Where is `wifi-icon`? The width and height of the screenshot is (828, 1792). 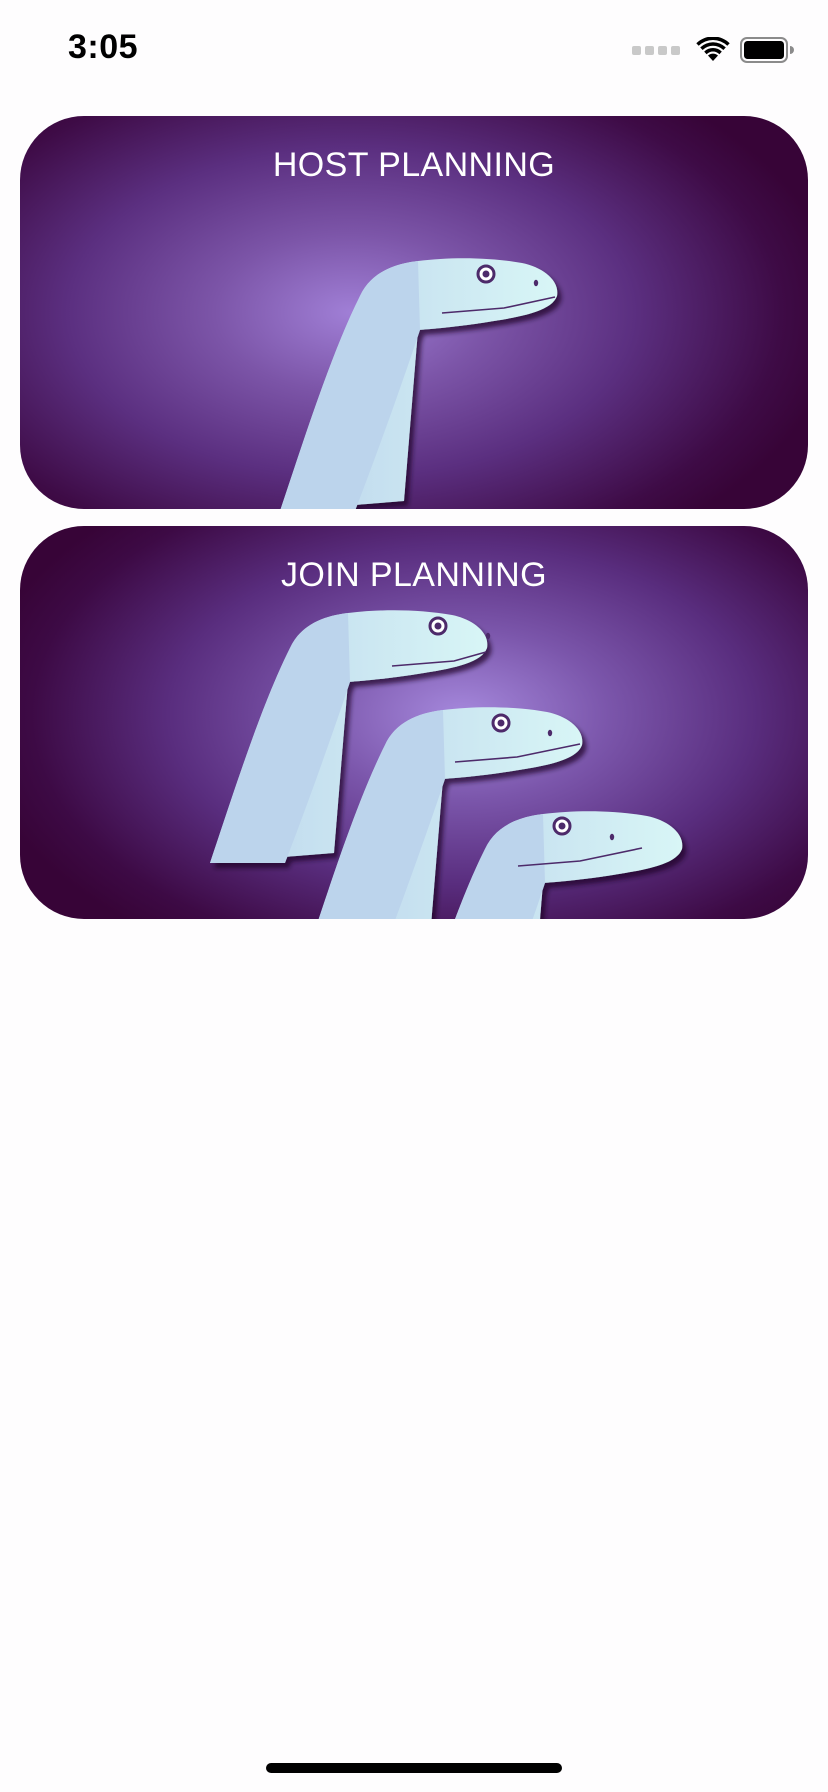
wifi-icon is located at coordinates (713, 49).